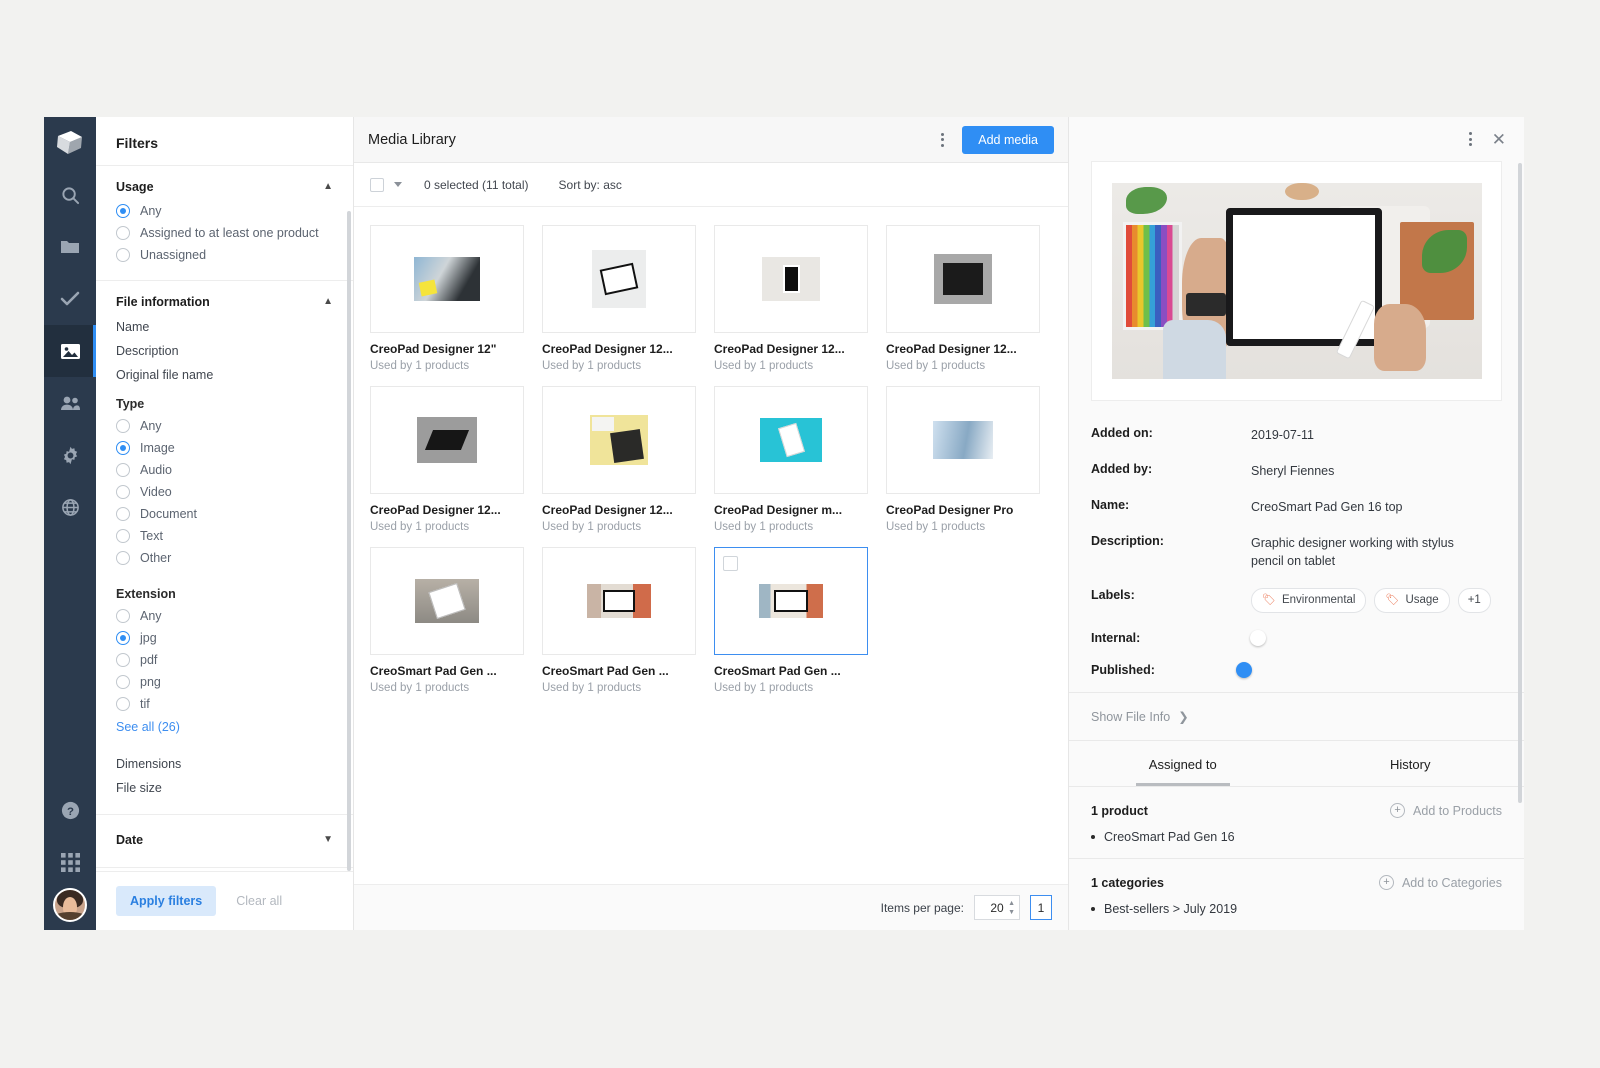  I want to click on sidebar-item-help: ?, so click(70, 810).